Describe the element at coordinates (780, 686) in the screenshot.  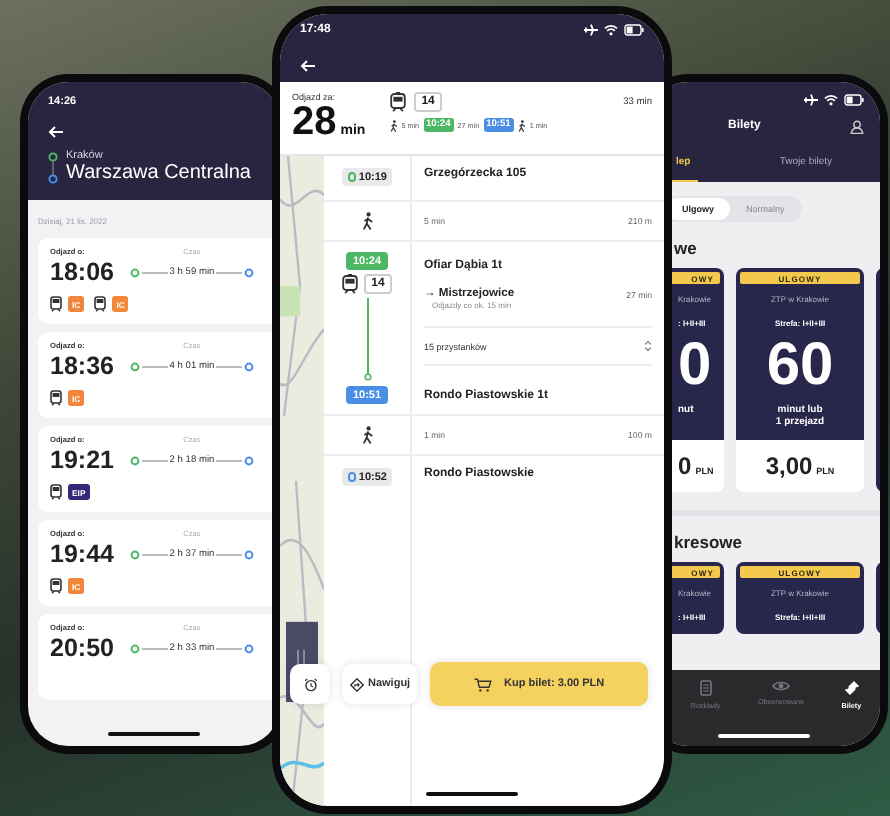
I see `eye-icon` at that location.